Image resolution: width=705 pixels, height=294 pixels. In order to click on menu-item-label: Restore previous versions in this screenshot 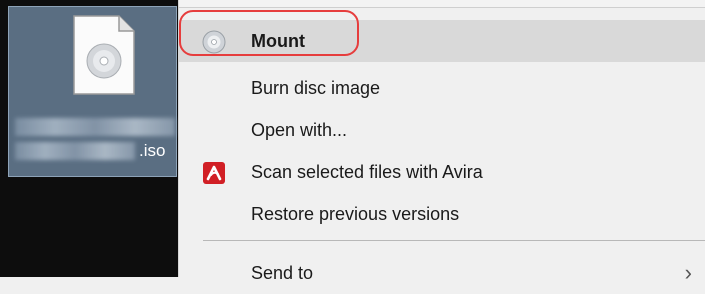, I will do `click(355, 213)`.